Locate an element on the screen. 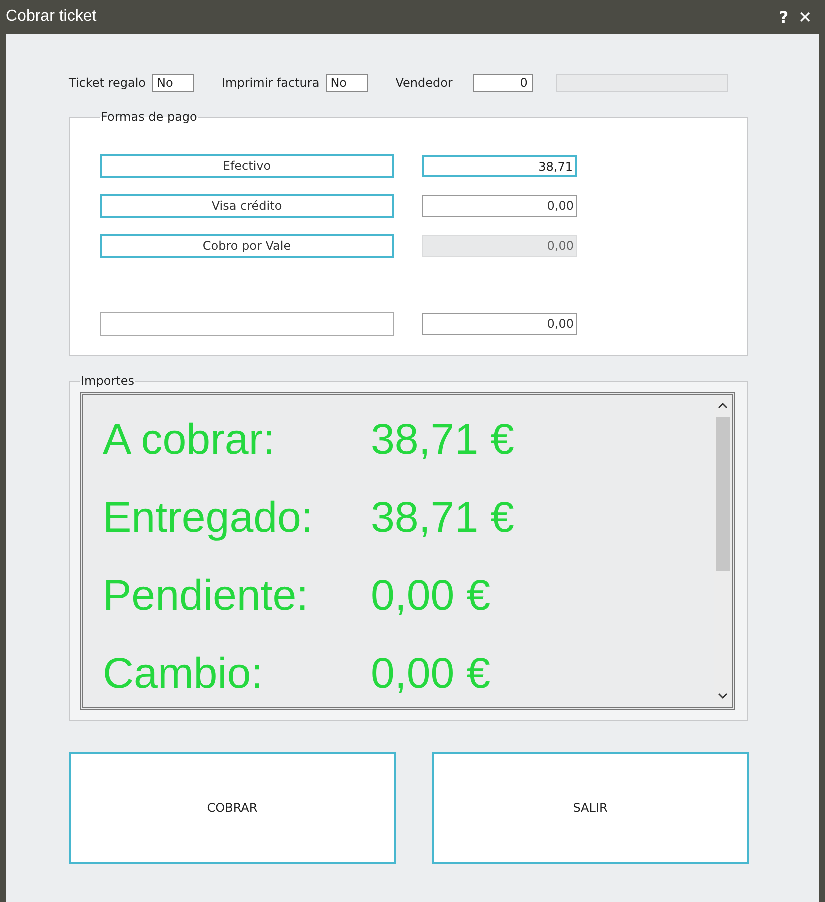  payment-method-button: Efectivo is located at coordinates (247, 166).